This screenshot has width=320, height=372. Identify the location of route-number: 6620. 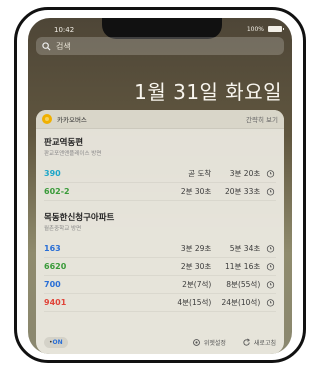
(55, 266).